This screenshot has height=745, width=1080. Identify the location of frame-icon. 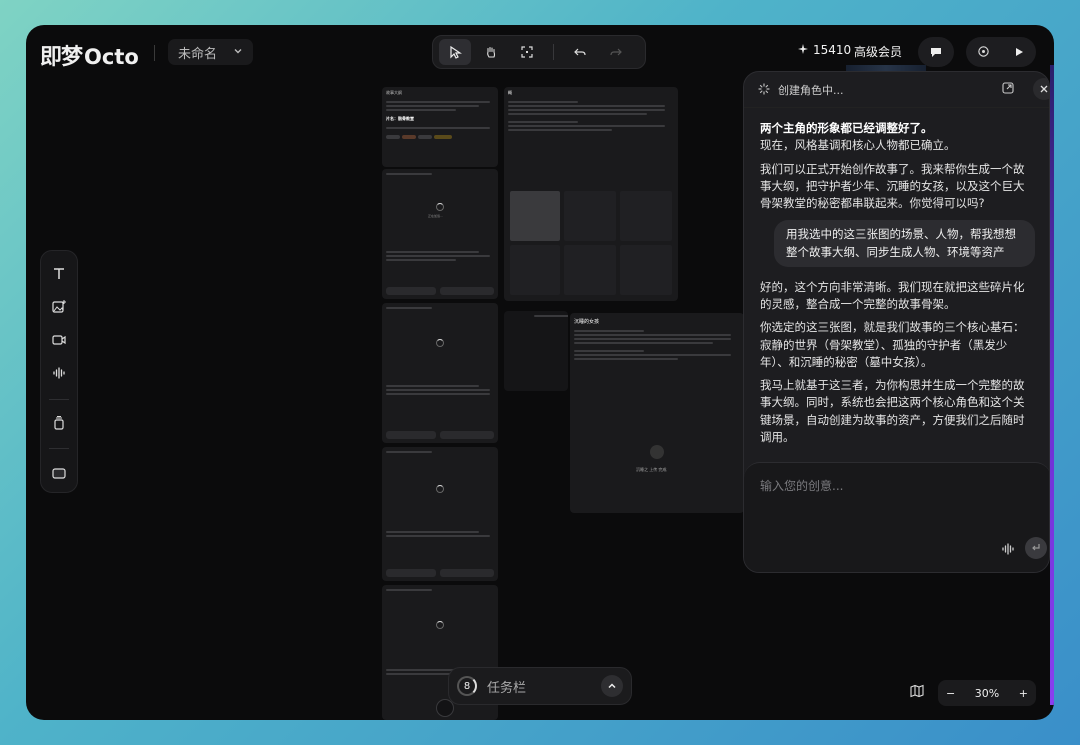
(527, 52).